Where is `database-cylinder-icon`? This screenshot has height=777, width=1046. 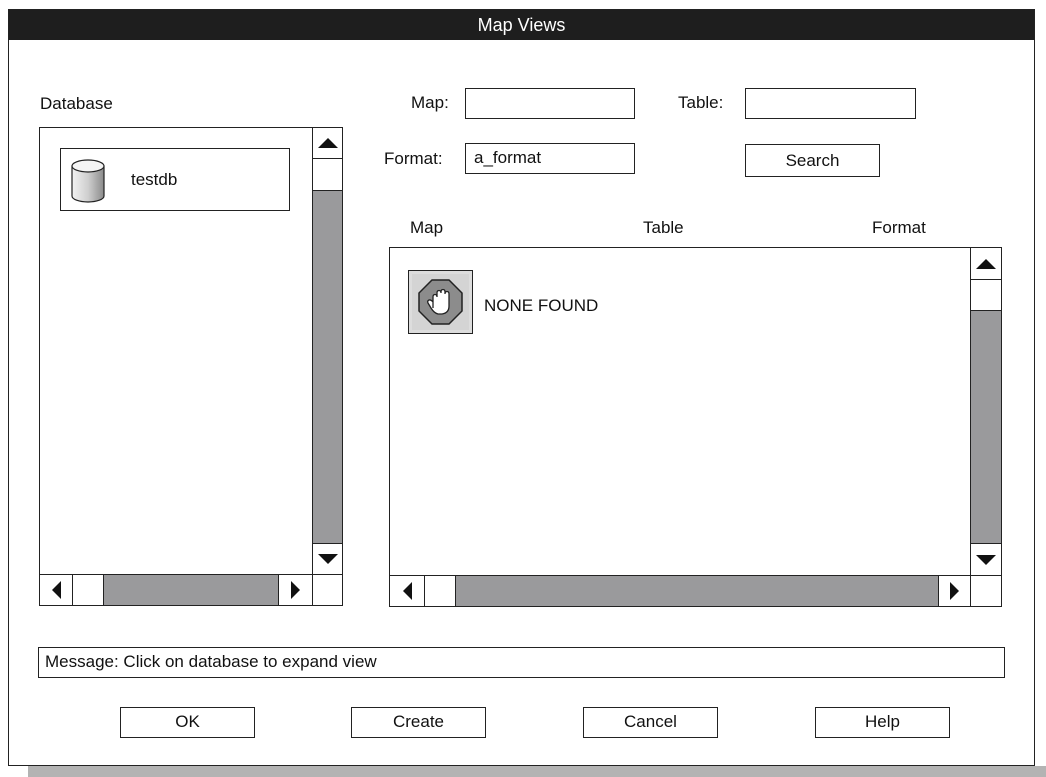 database-cylinder-icon is located at coordinates (88, 181).